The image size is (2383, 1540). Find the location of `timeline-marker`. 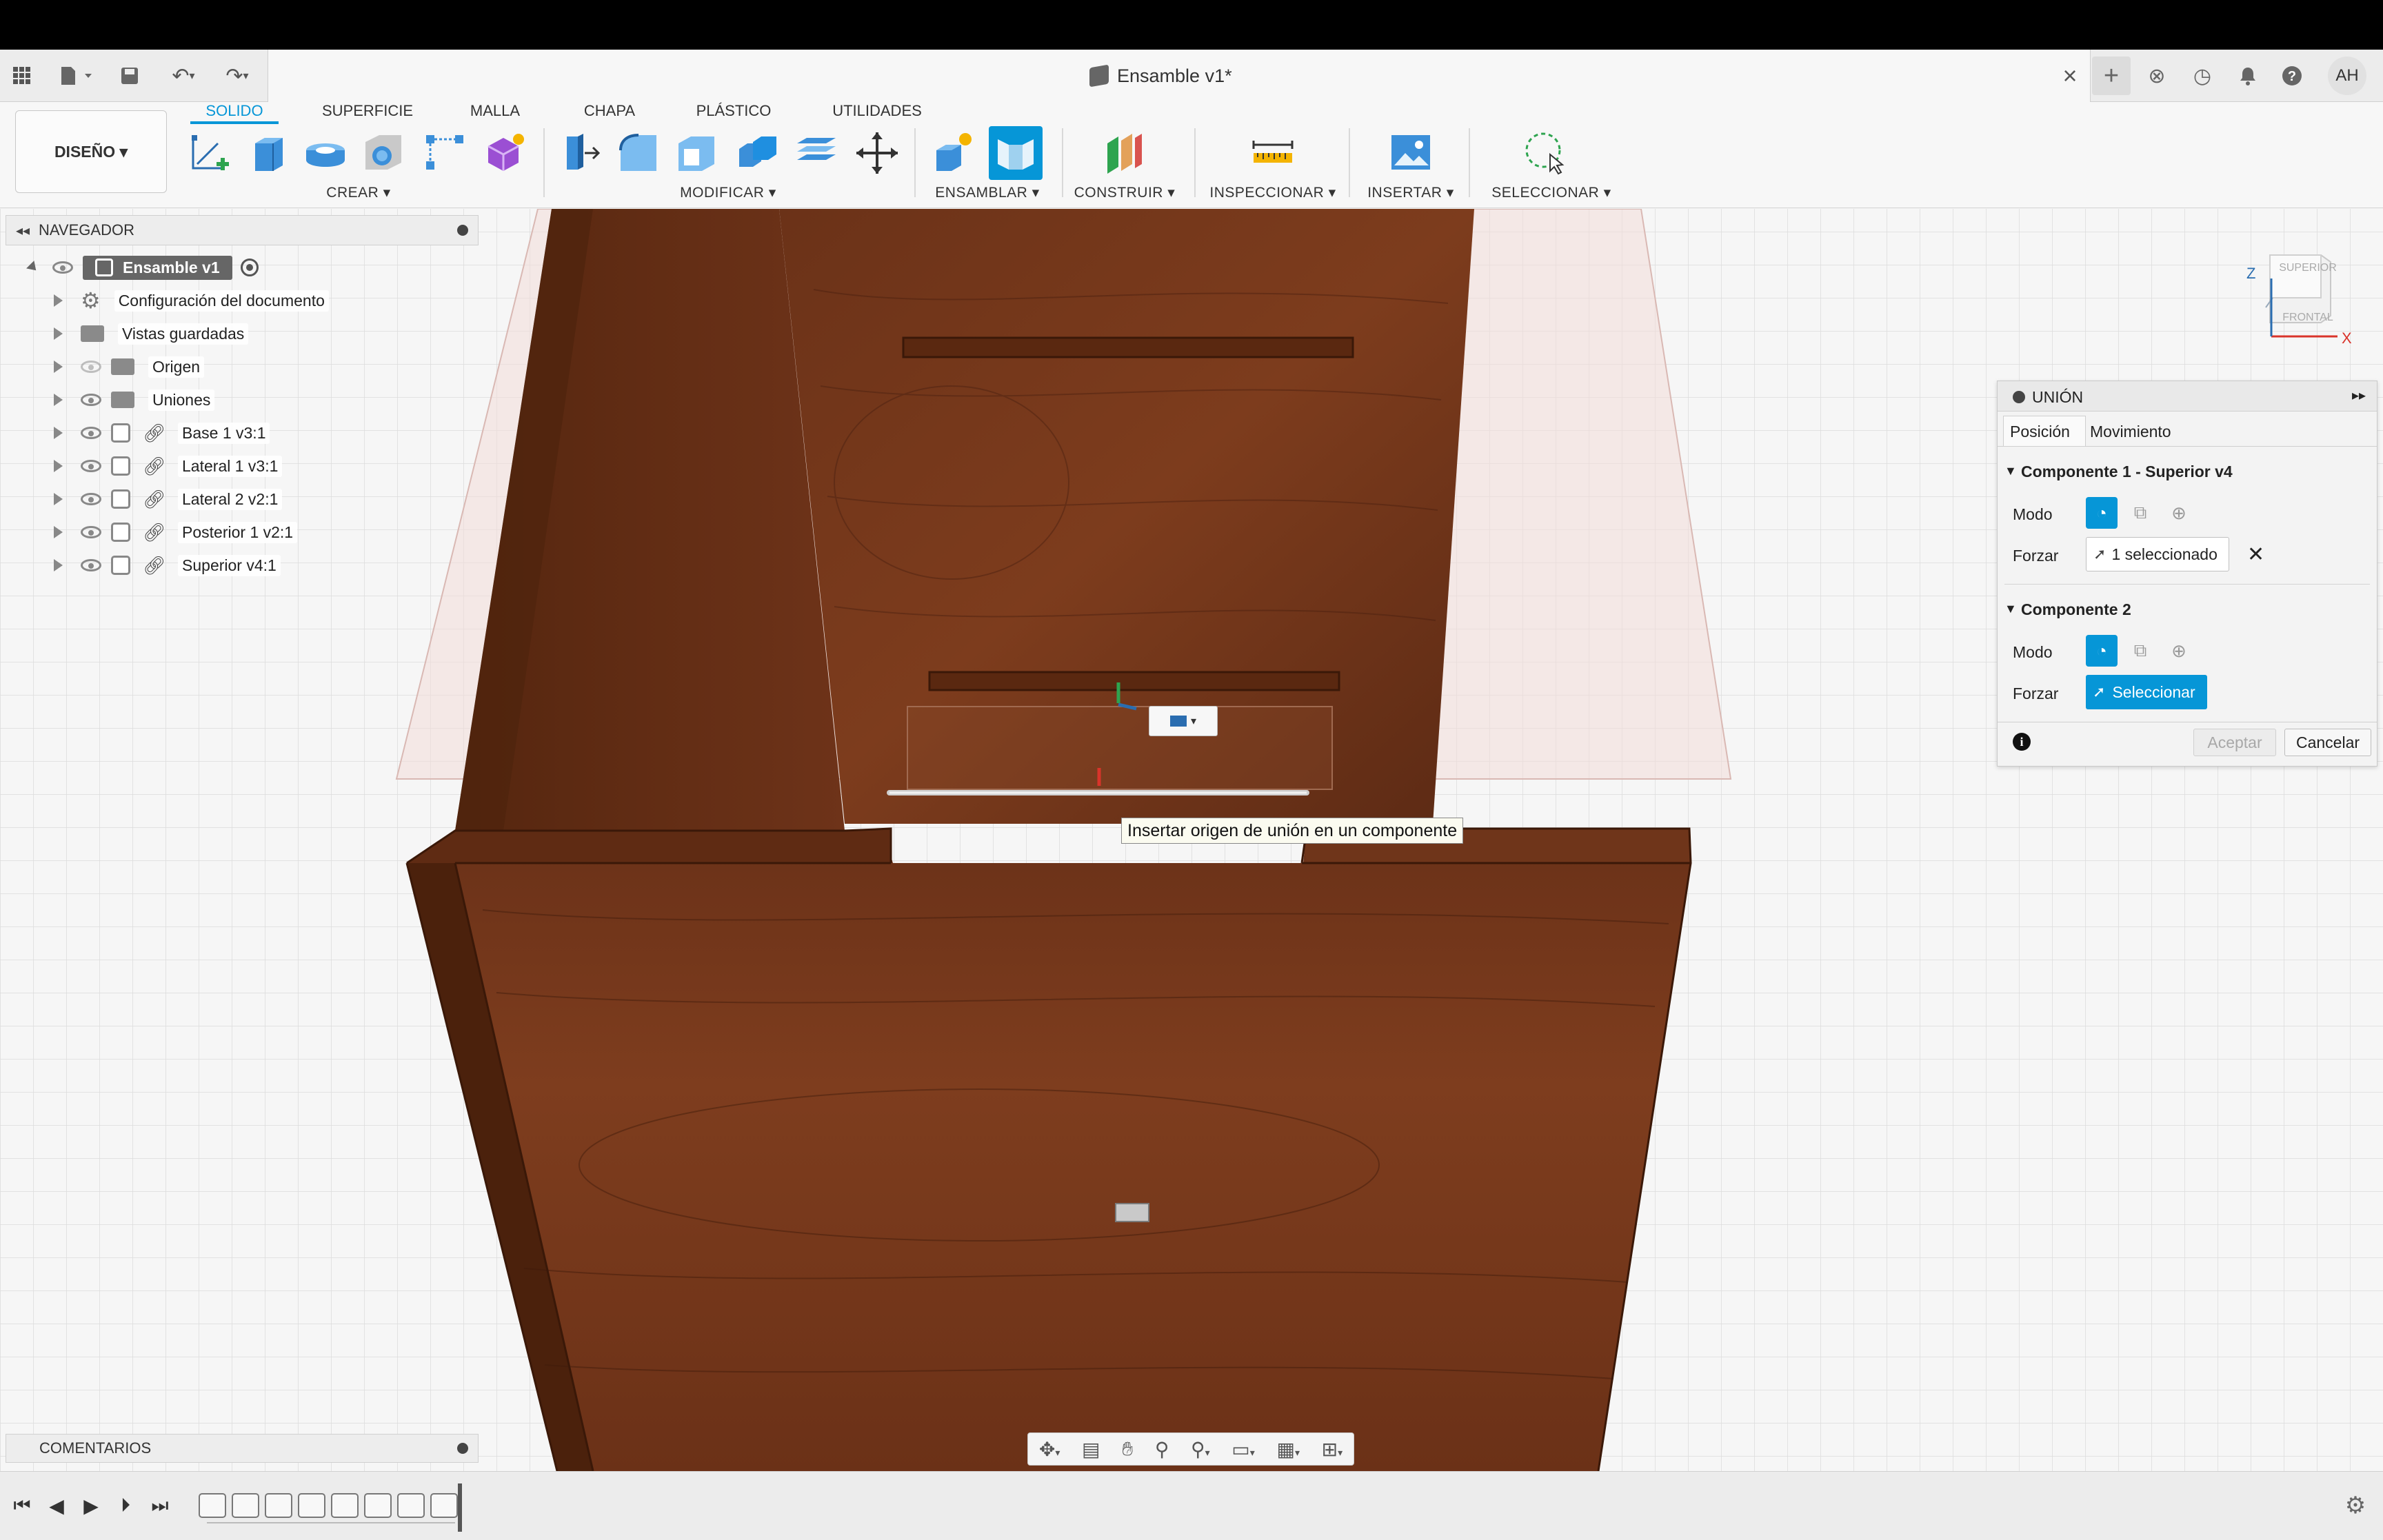

timeline-marker is located at coordinates (460, 1508).